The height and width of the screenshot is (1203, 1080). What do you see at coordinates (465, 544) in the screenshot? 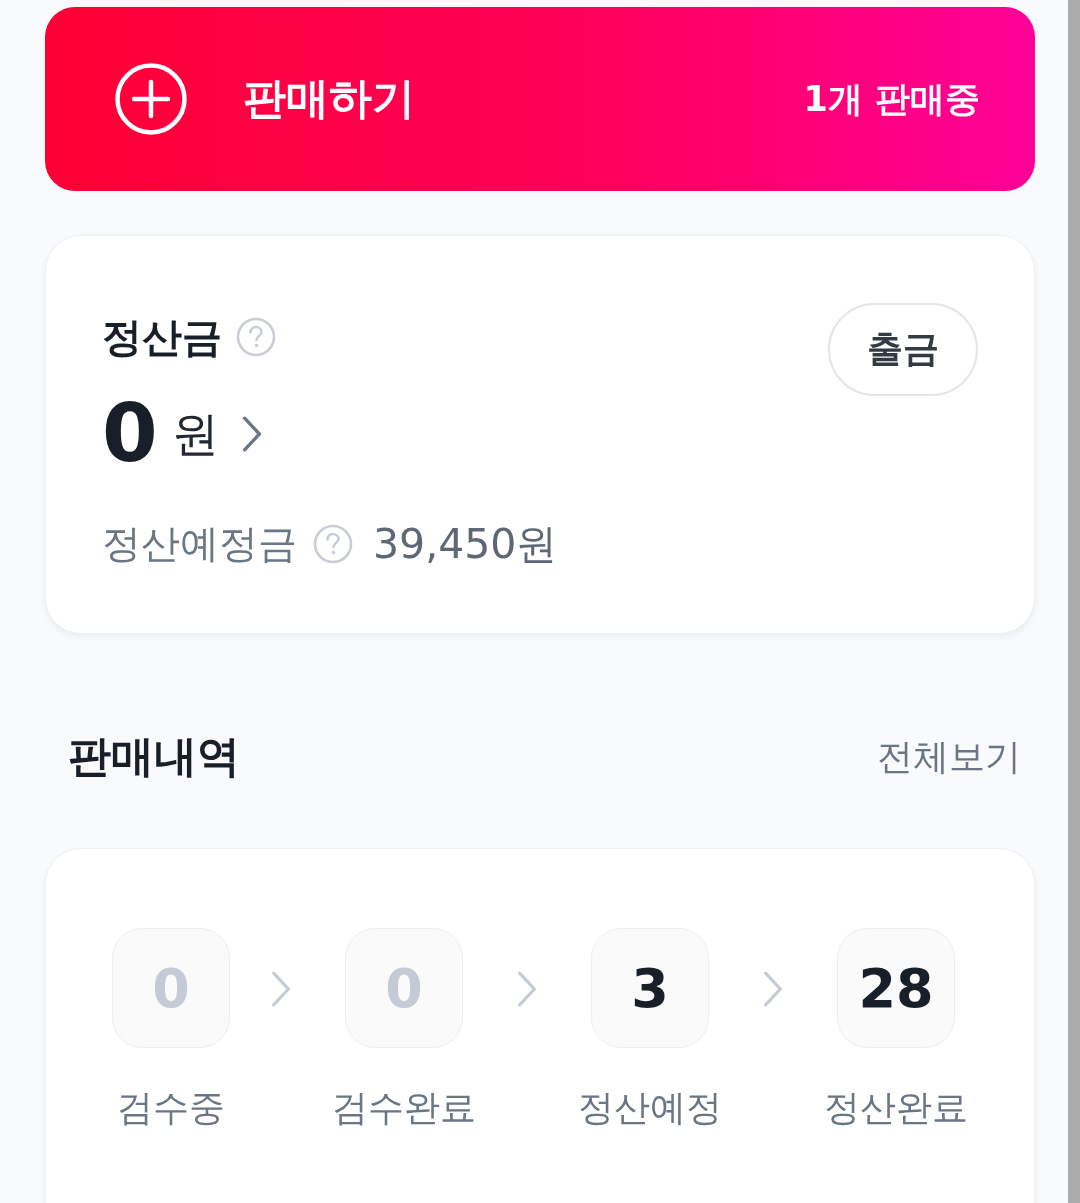
I see `pending-settlement-amount: 39,450원` at bounding box center [465, 544].